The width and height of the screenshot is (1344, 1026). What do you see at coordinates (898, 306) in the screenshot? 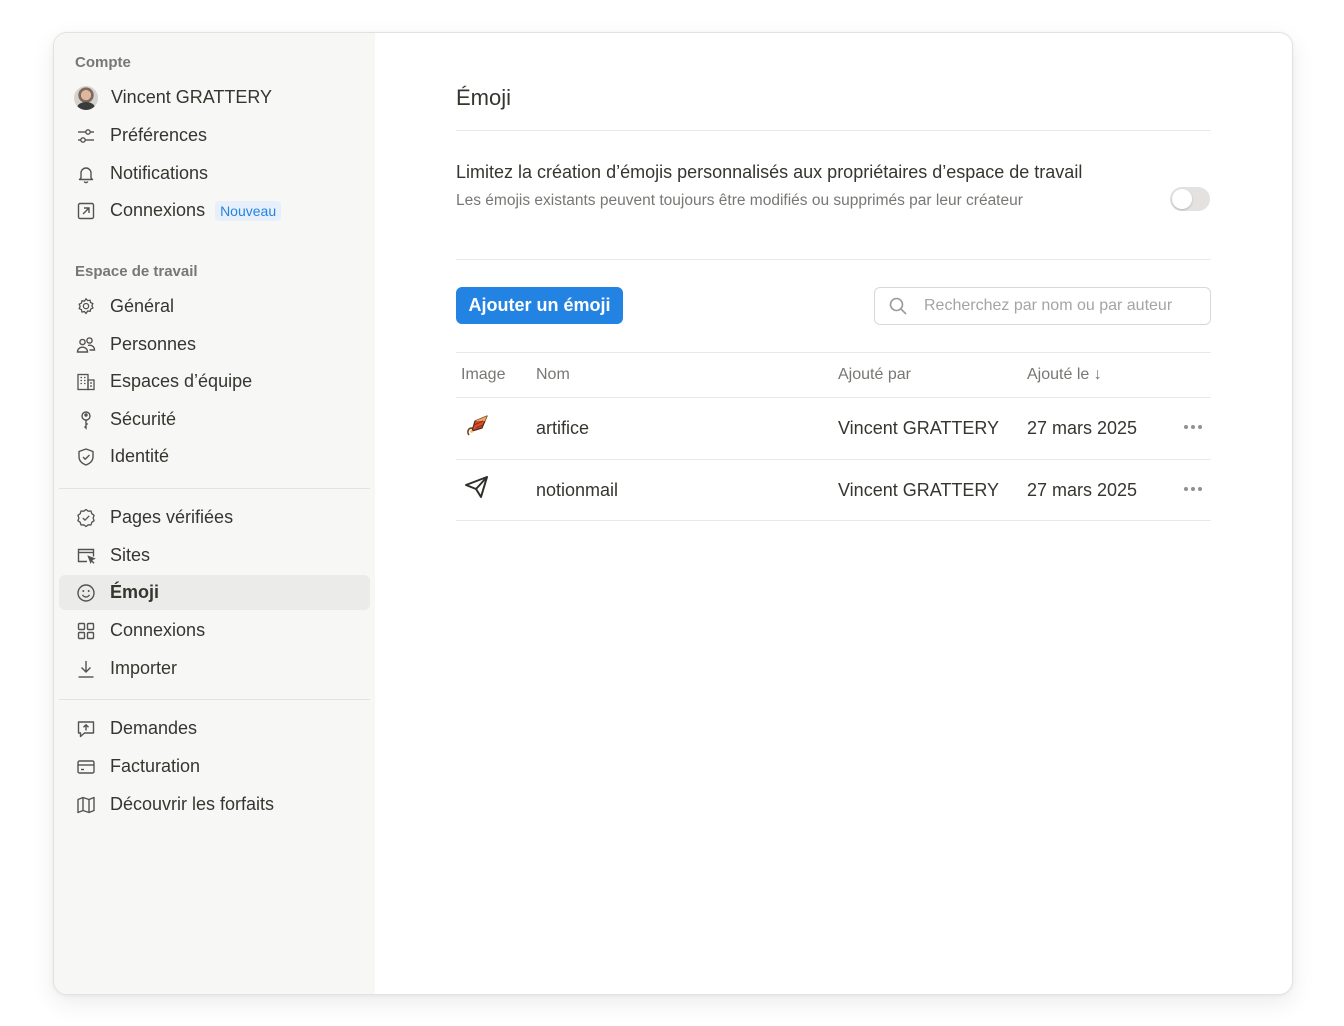
I see `search-icon` at bounding box center [898, 306].